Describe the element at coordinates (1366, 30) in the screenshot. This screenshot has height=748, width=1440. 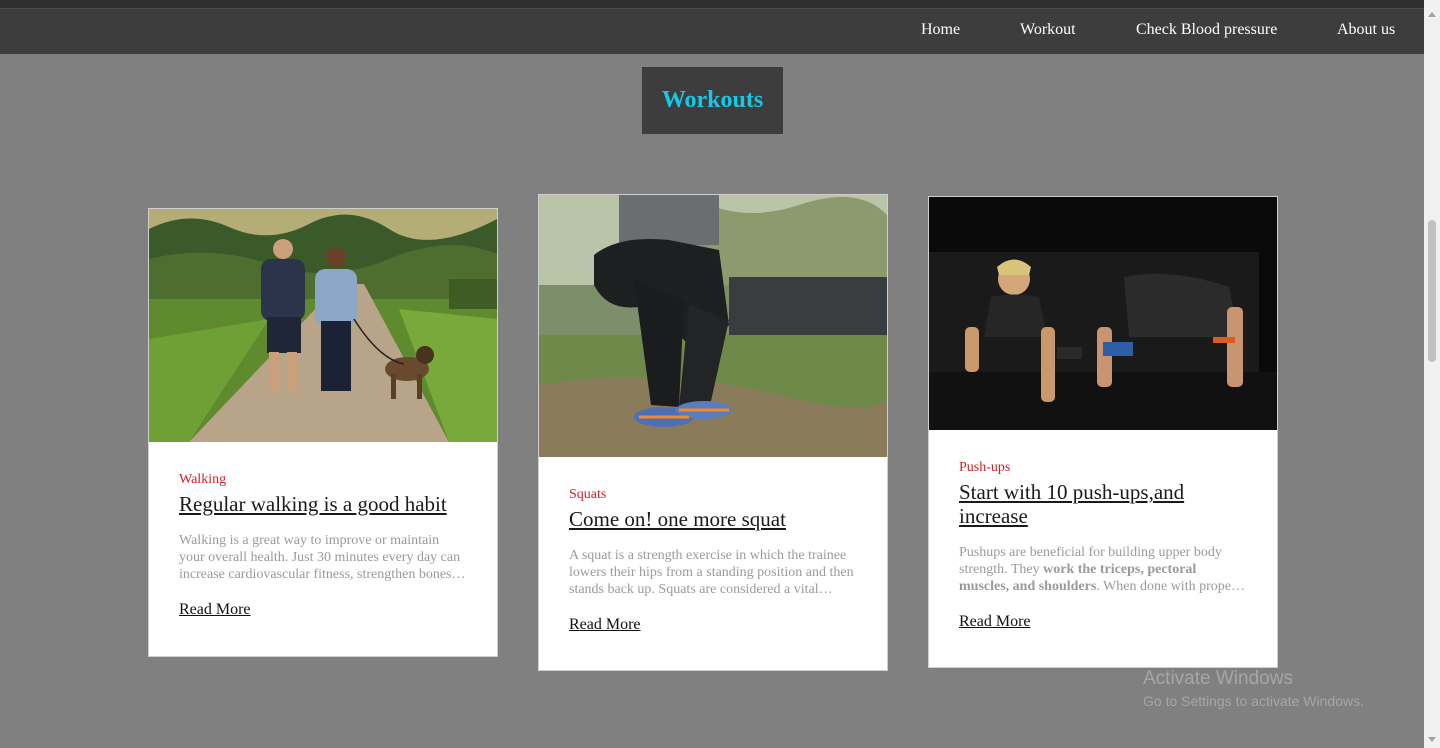
I see `nav-link-about-us: About us` at that location.